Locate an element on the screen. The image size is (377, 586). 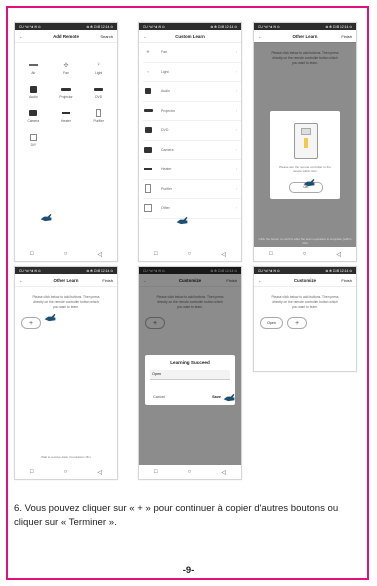
list-item-other: Other › is located at coordinates (192, 209).